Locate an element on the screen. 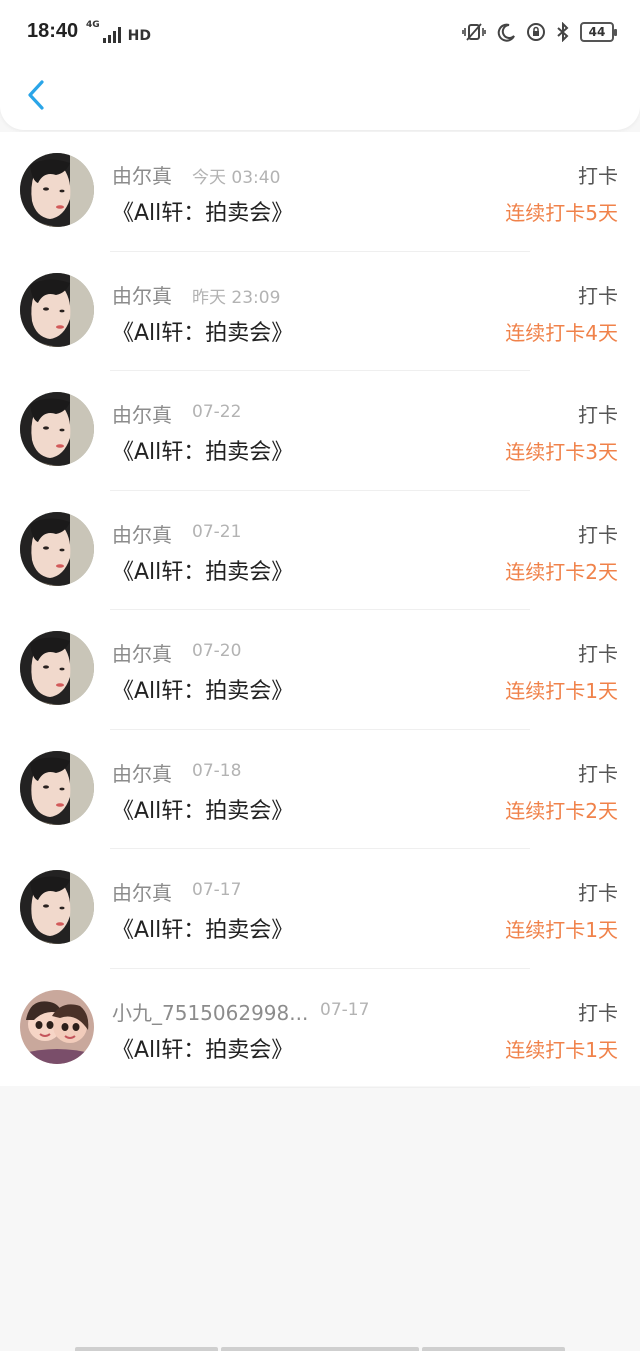 The width and height of the screenshot is (640, 1351). list-item: 由尔真 昨天 23:09 《All轩：拍卖会》 打卡连续打卡4天 is located at coordinates (320, 311).